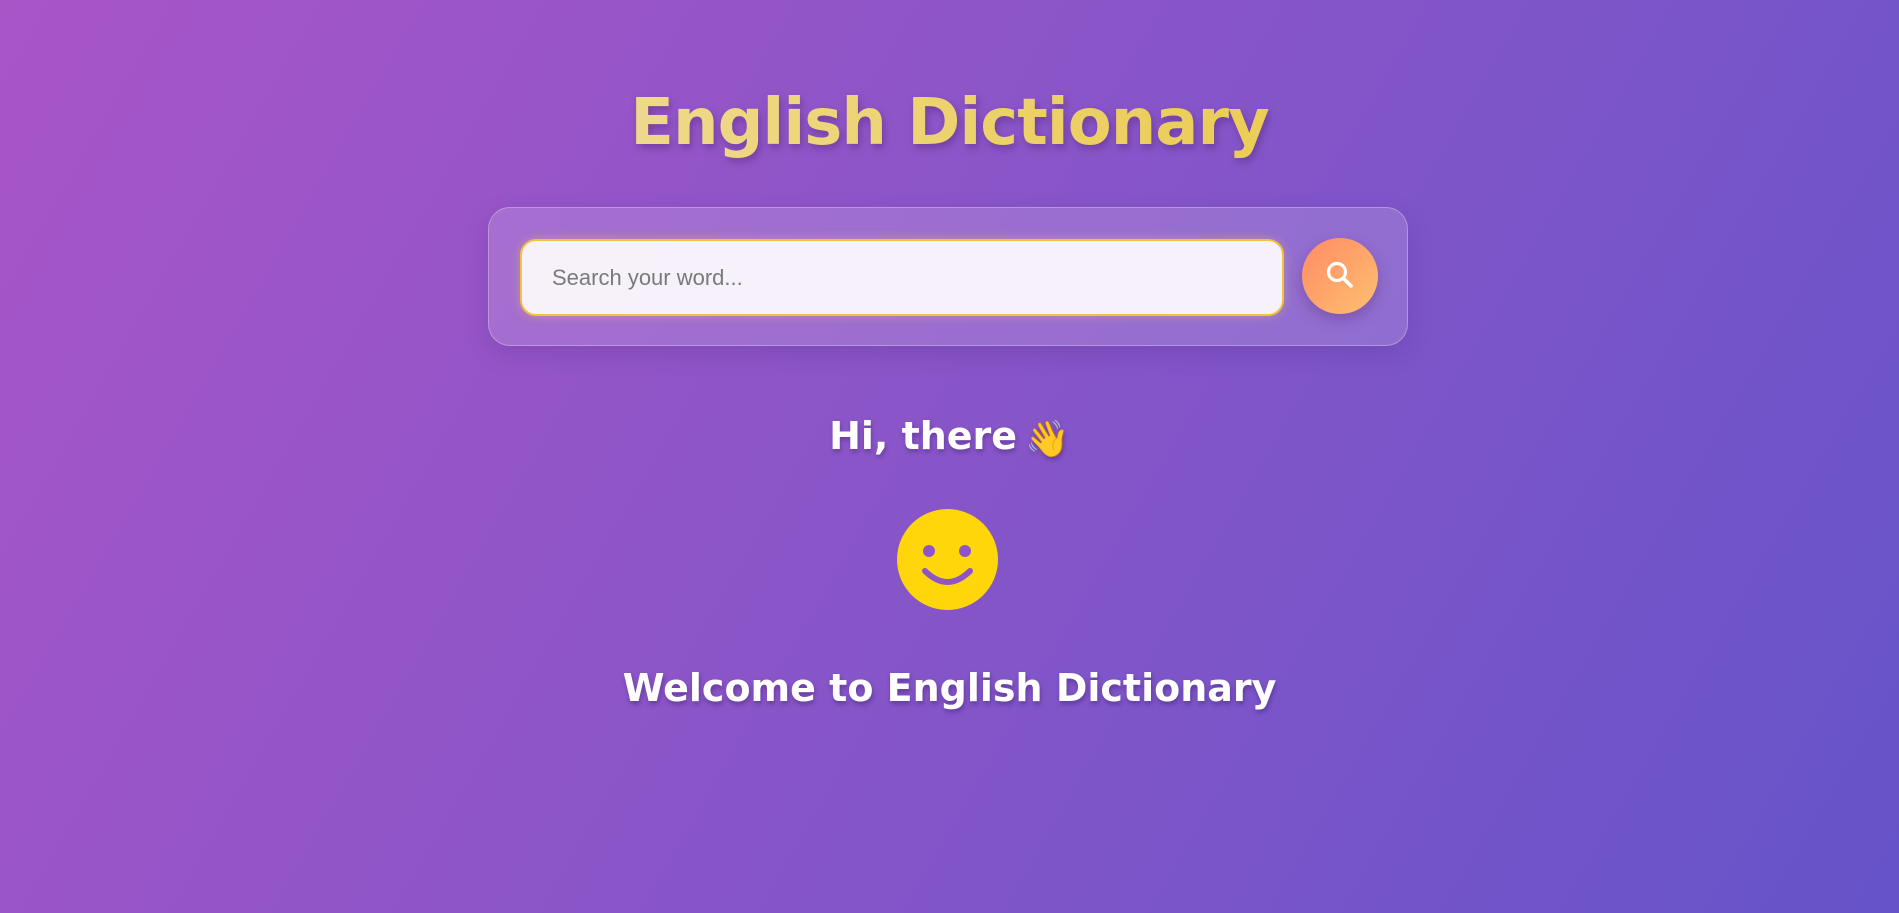 The width and height of the screenshot is (1899, 913). I want to click on greeting: Hi, there 👋, so click(949, 438).